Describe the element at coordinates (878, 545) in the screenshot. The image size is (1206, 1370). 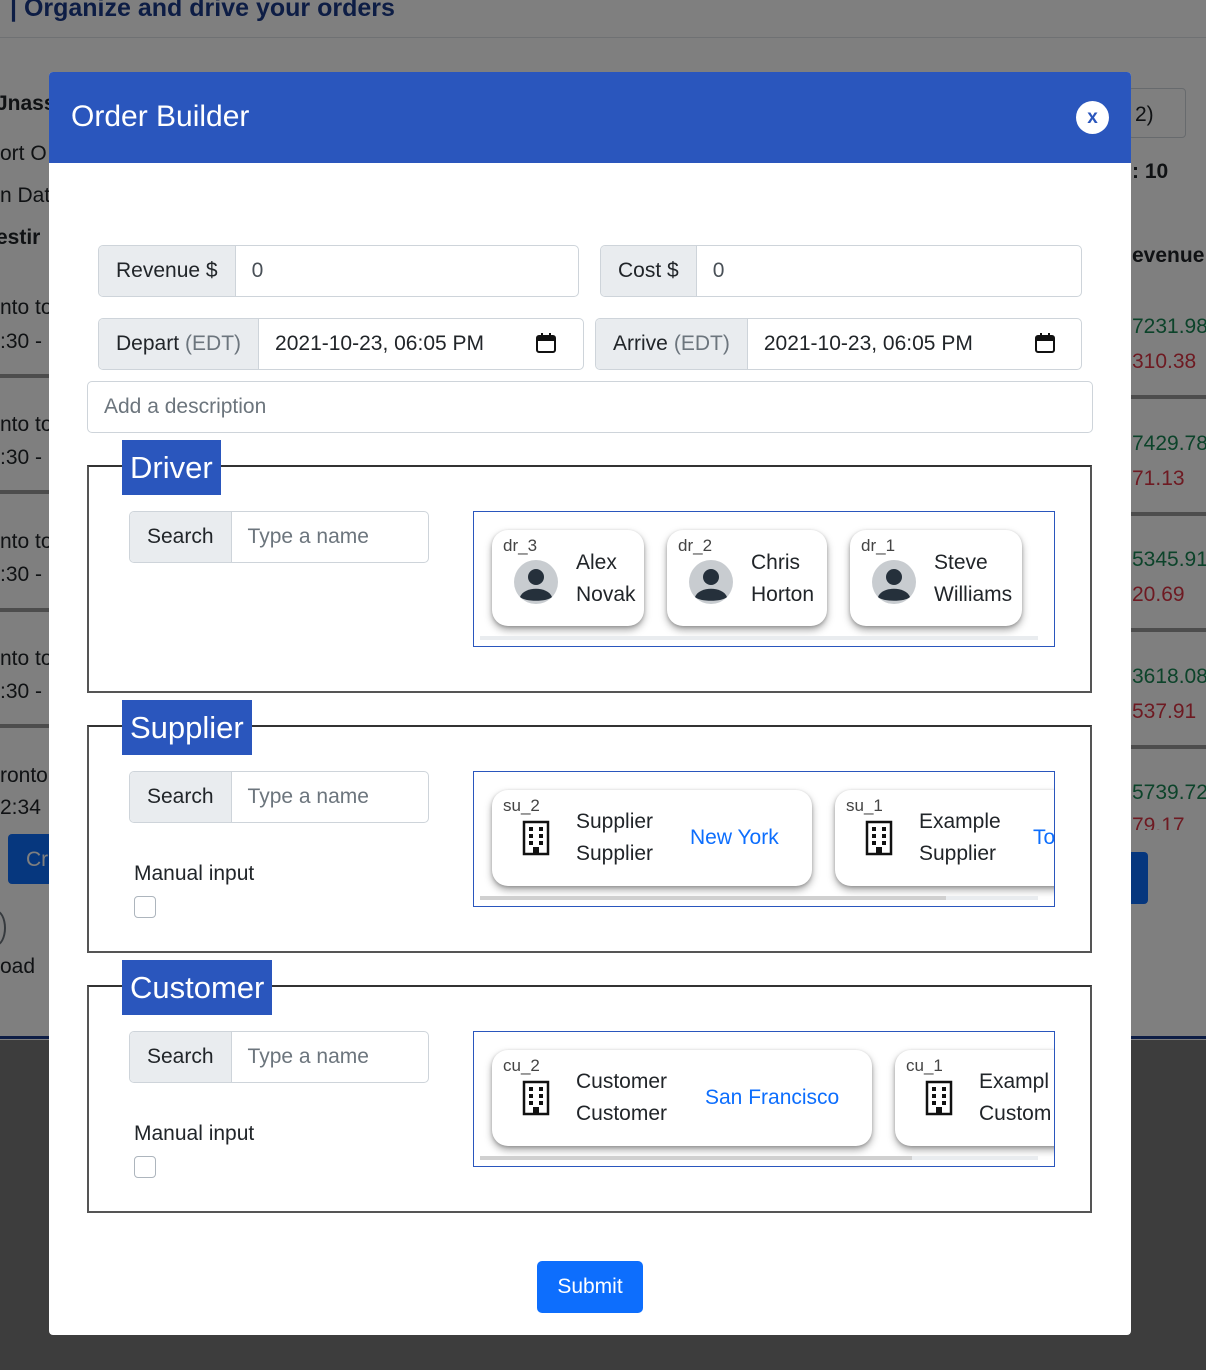
I see `driver-id: dr_1` at that location.